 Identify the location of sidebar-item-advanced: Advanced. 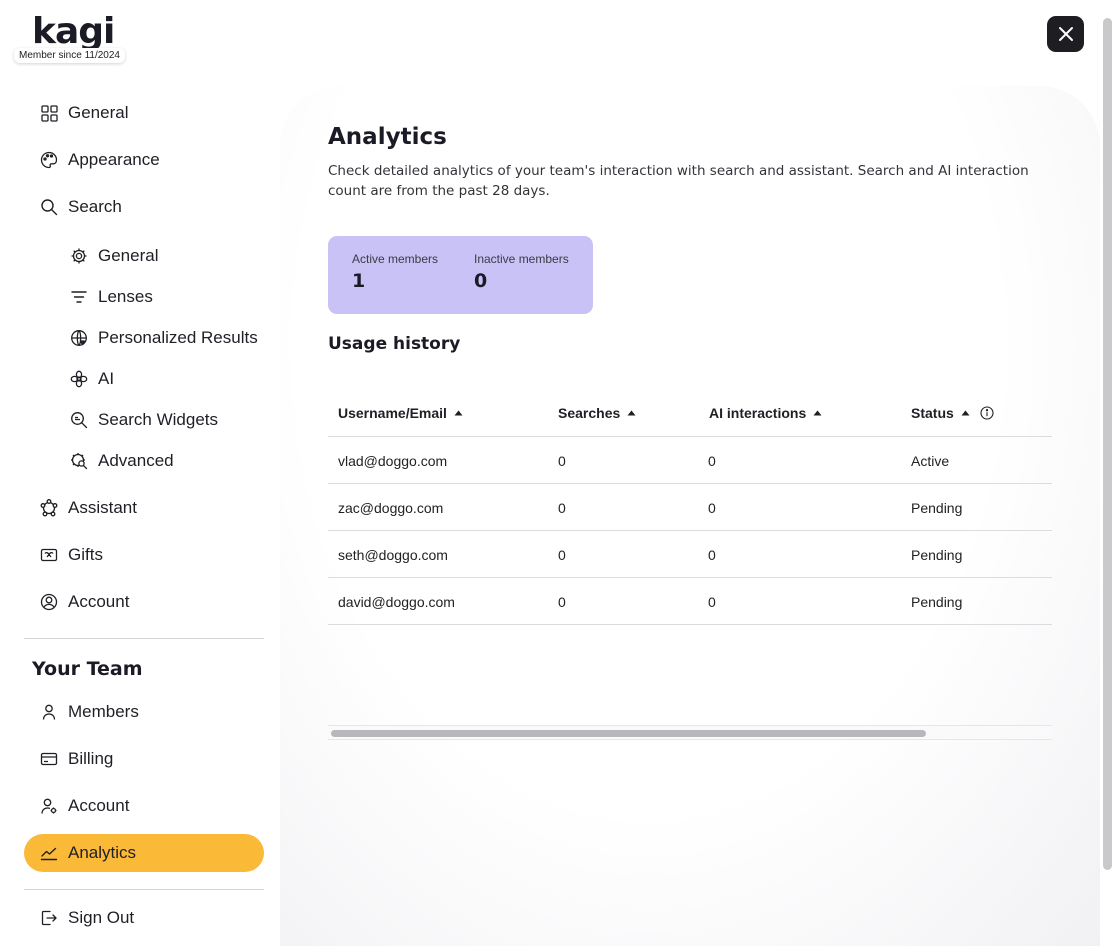
(144, 461).